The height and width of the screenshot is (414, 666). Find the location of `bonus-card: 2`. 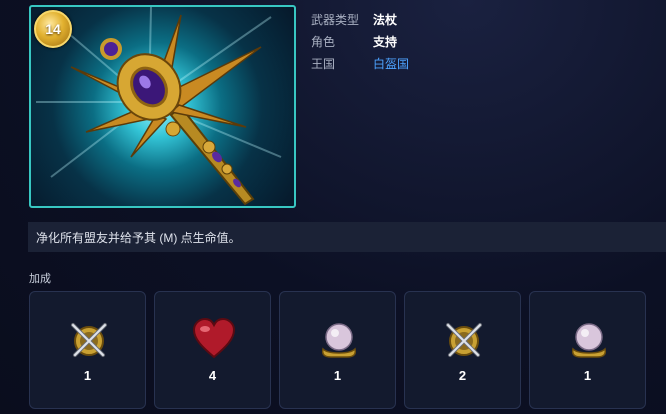

bonus-card: 2 is located at coordinates (462, 350).